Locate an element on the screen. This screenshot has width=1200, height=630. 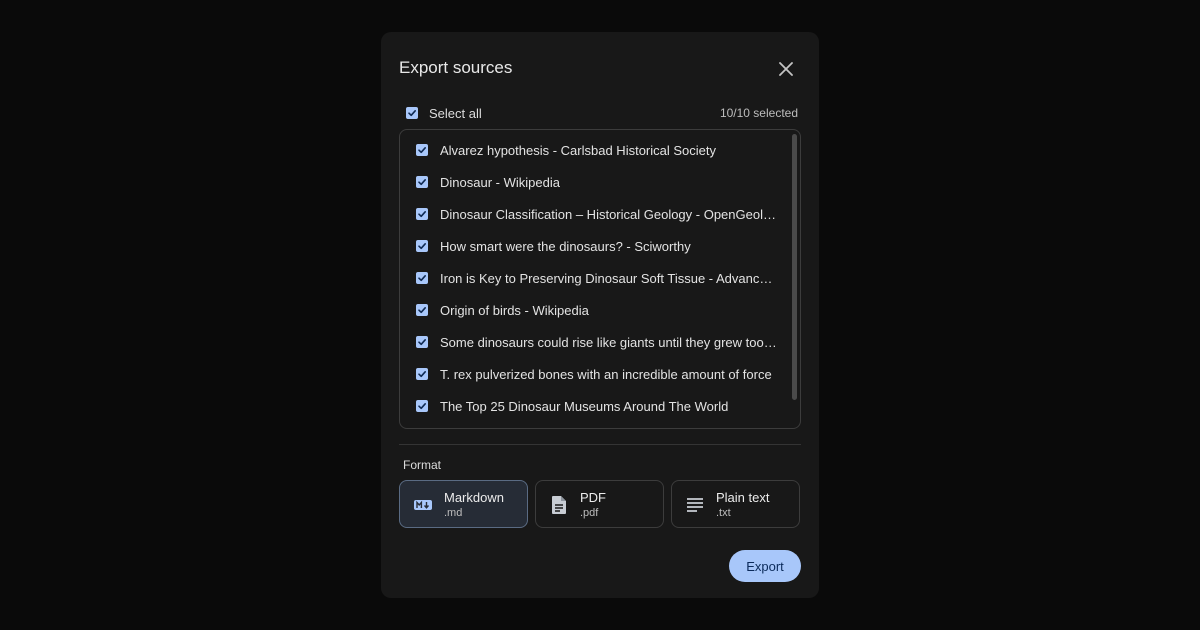
list-item: Origin of birds - Wikipedia is located at coordinates (597, 310).